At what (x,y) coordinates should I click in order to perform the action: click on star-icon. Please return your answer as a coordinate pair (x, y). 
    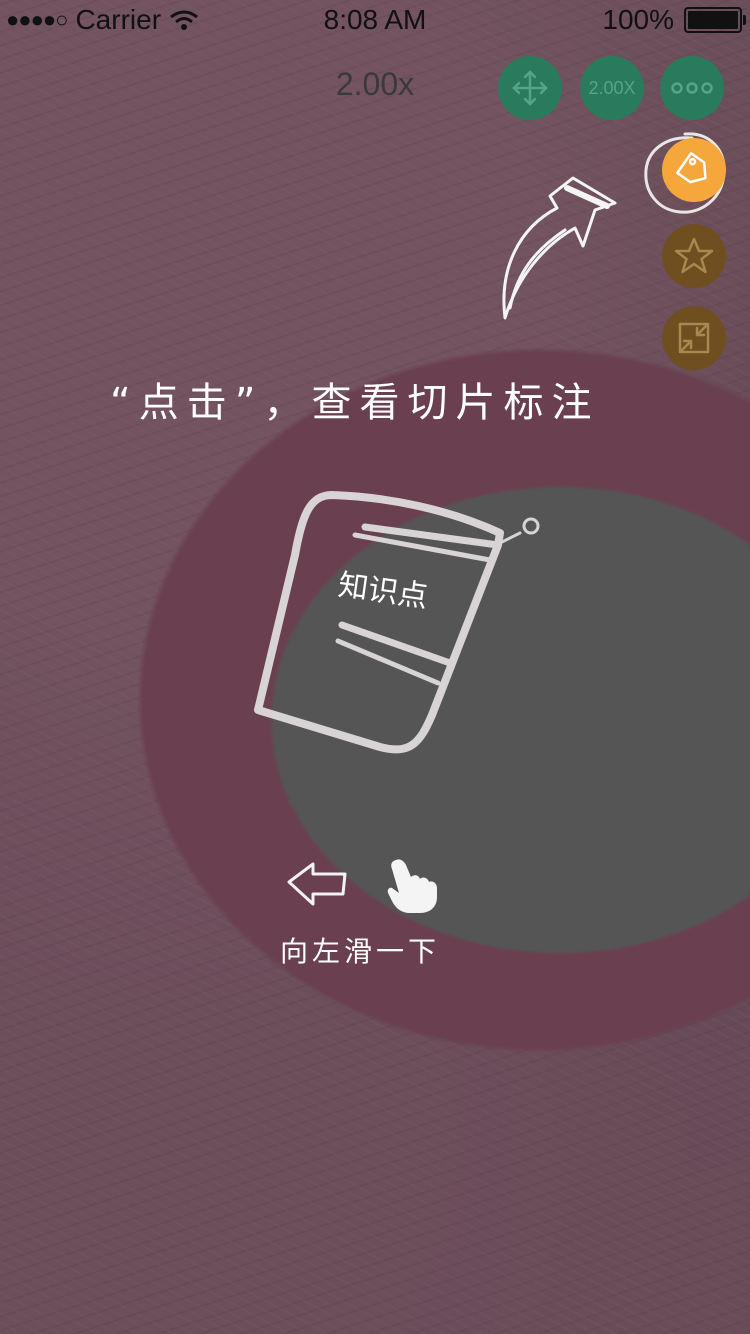
    Looking at the image, I should click on (694, 255).